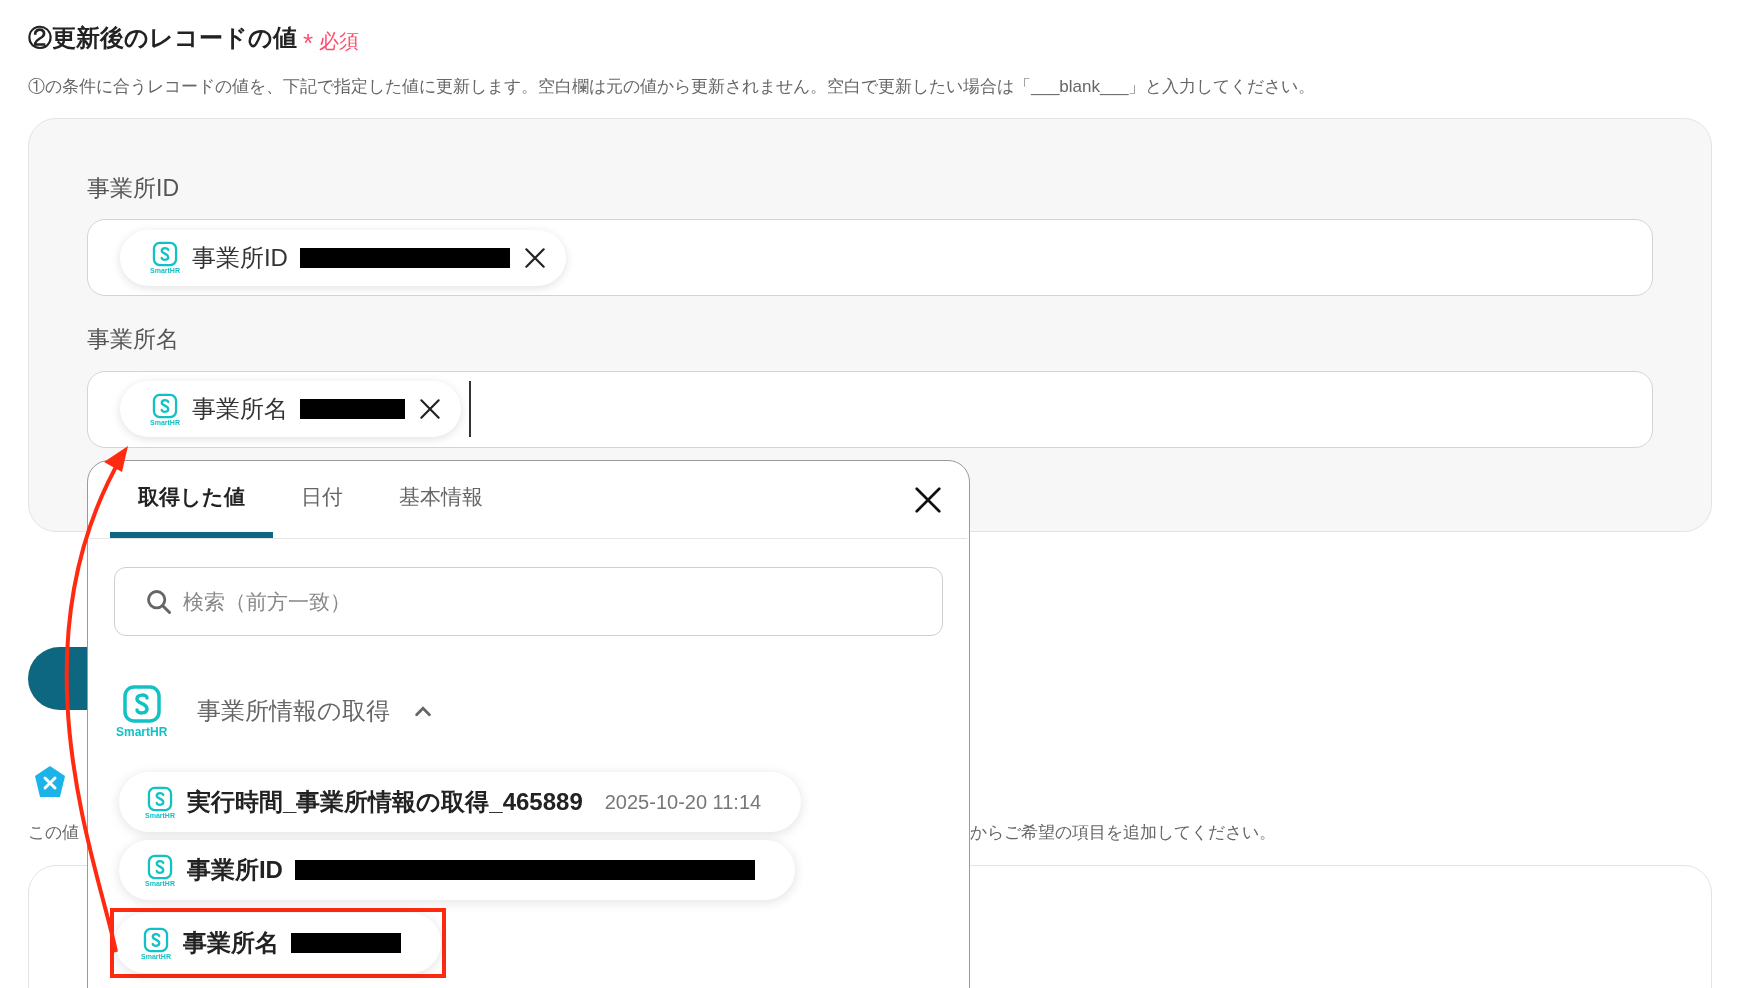 This screenshot has height=988, width=1740. I want to click on tab: 基本情報, so click(441, 499).